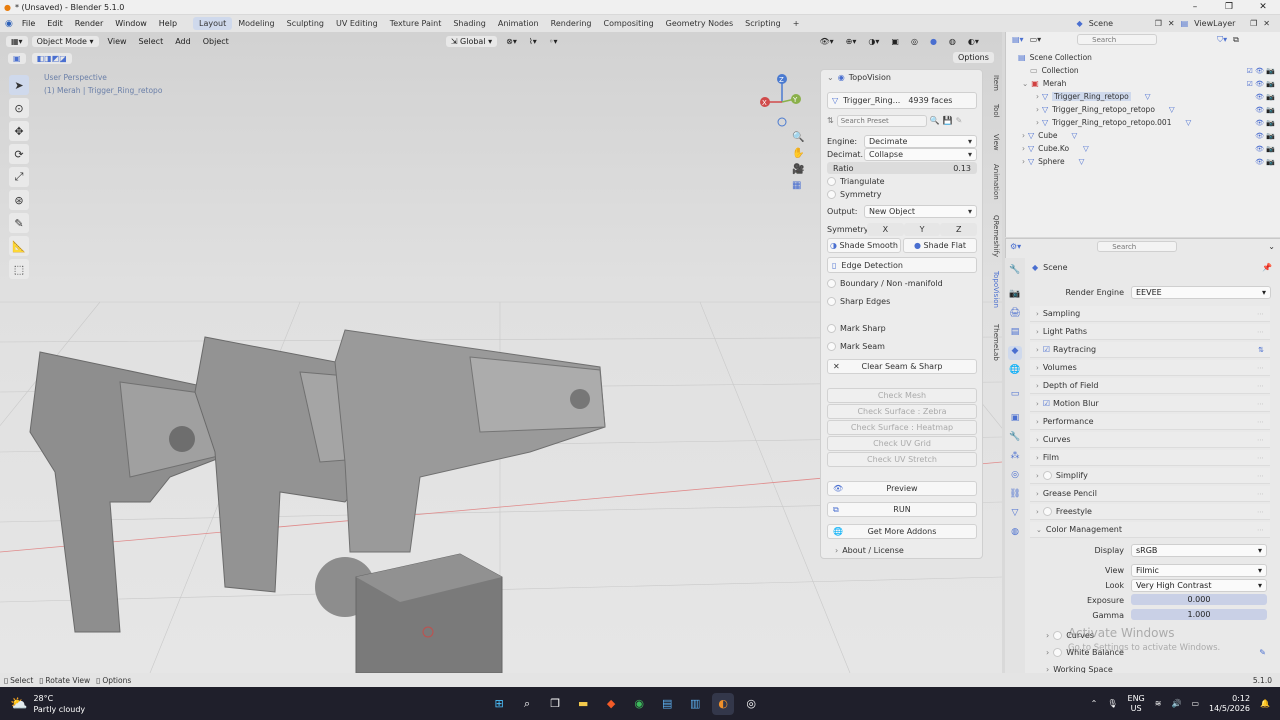 The height and width of the screenshot is (720, 1280). I want to click on constraints-tab-icon: ⛓, so click(1015, 496).